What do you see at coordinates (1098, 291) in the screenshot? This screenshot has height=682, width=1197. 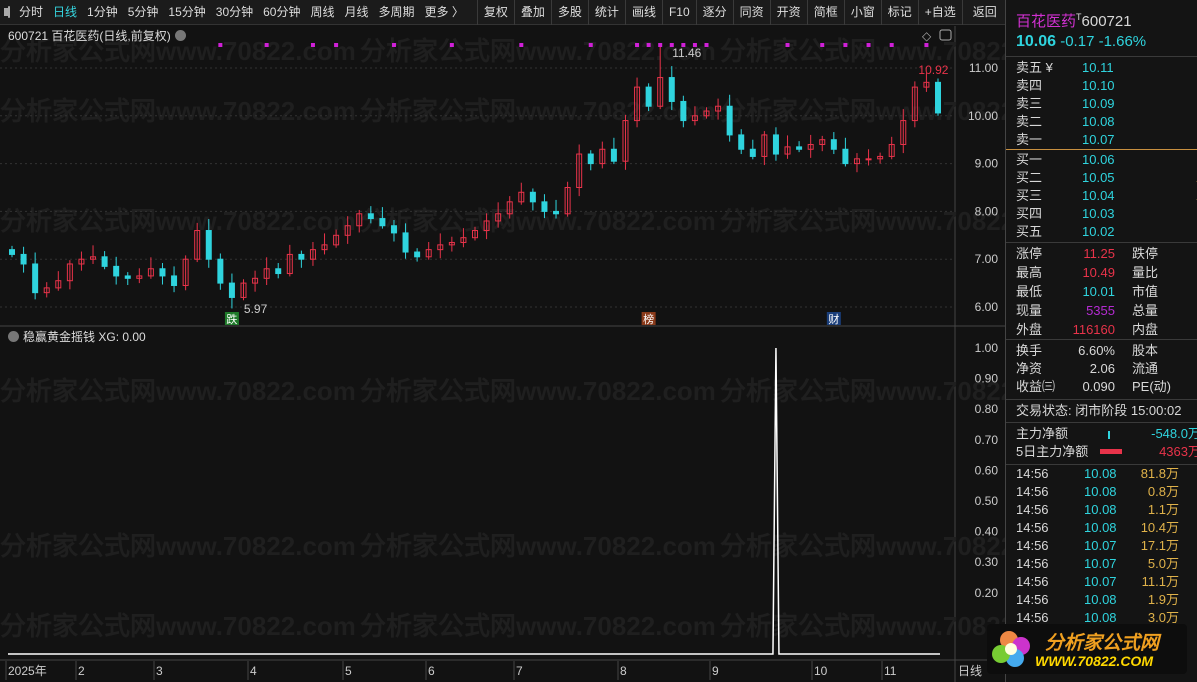 I see `stat-value: 10.01` at bounding box center [1098, 291].